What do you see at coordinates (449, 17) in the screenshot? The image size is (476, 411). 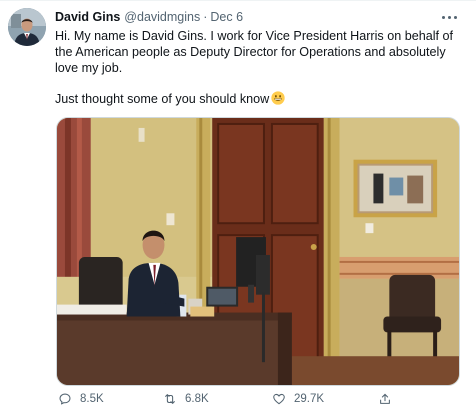 I see `more-options-icon` at bounding box center [449, 17].